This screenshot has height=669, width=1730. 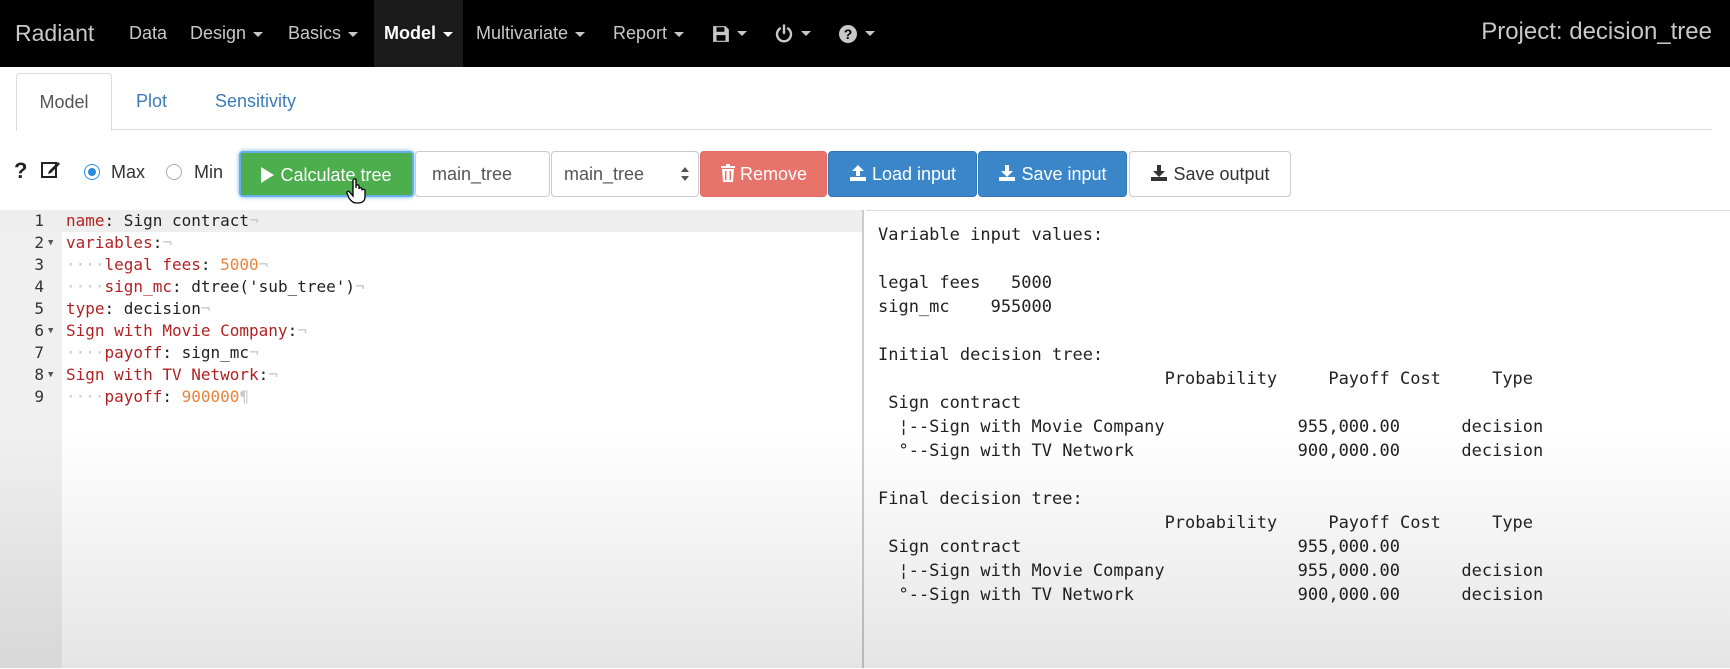 I want to click on tab-model: Model, so click(x=64, y=102).